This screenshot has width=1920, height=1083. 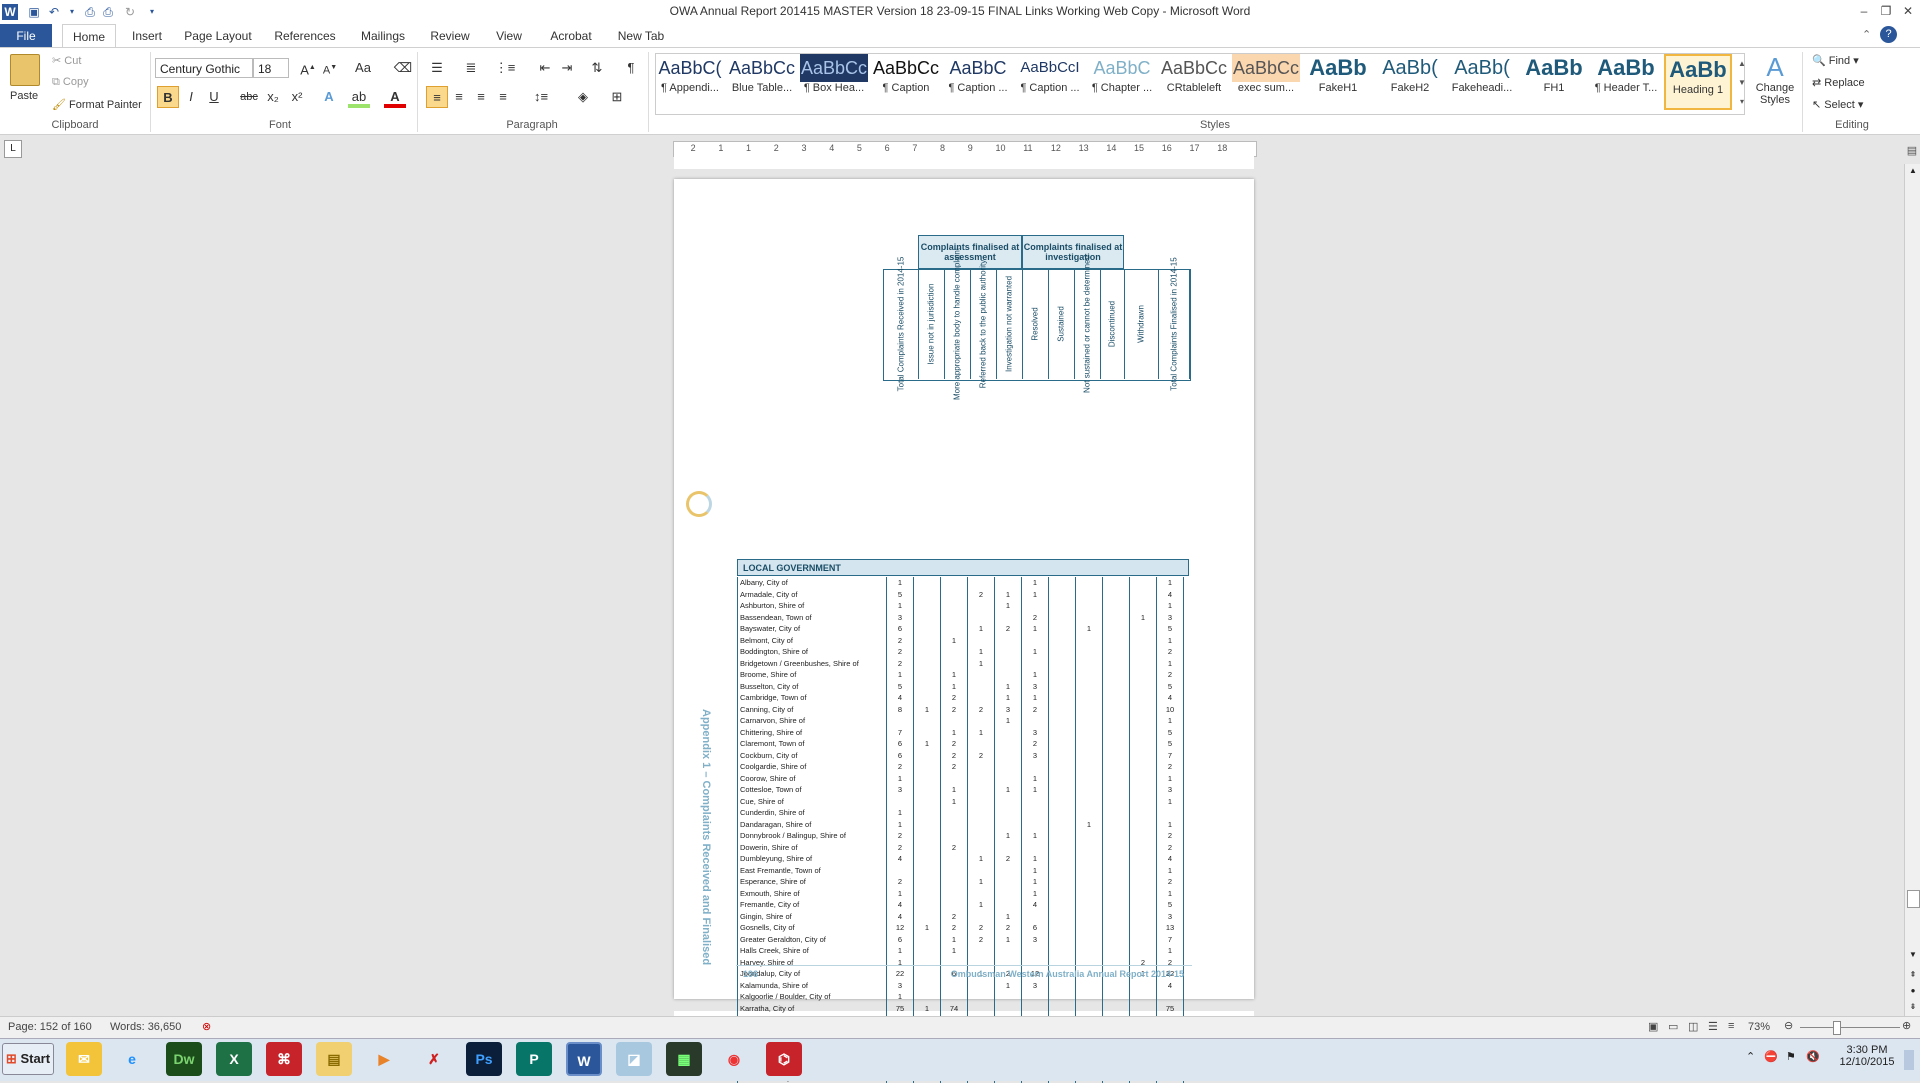 What do you see at coordinates (1775, 79) in the screenshot?
I see `change-styles-button: A Change Styles` at bounding box center [1775, 79].